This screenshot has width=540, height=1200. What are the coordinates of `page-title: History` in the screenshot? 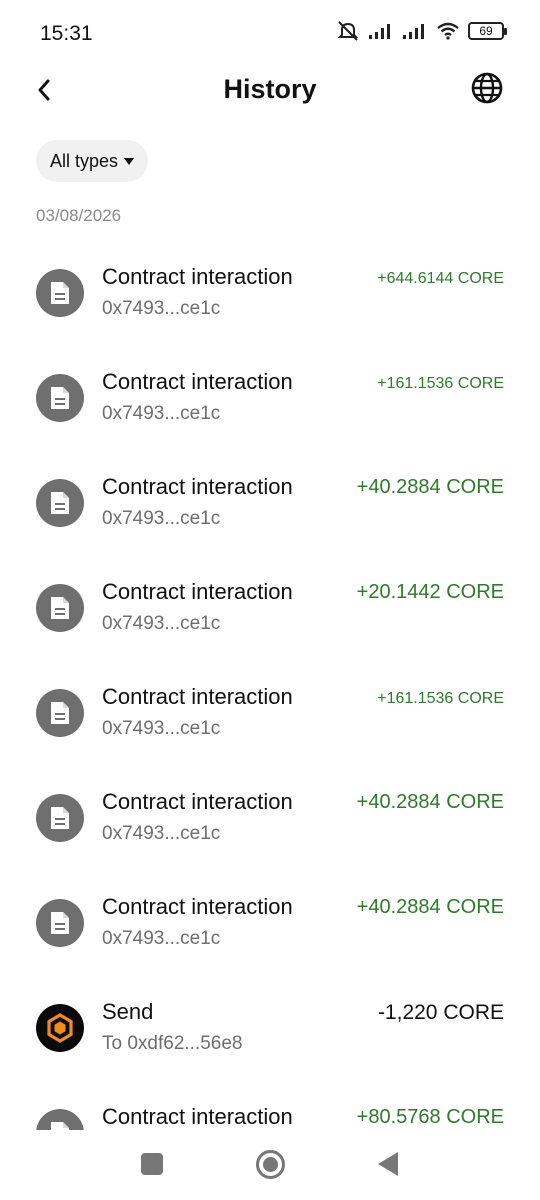 It's located at (270, 89).